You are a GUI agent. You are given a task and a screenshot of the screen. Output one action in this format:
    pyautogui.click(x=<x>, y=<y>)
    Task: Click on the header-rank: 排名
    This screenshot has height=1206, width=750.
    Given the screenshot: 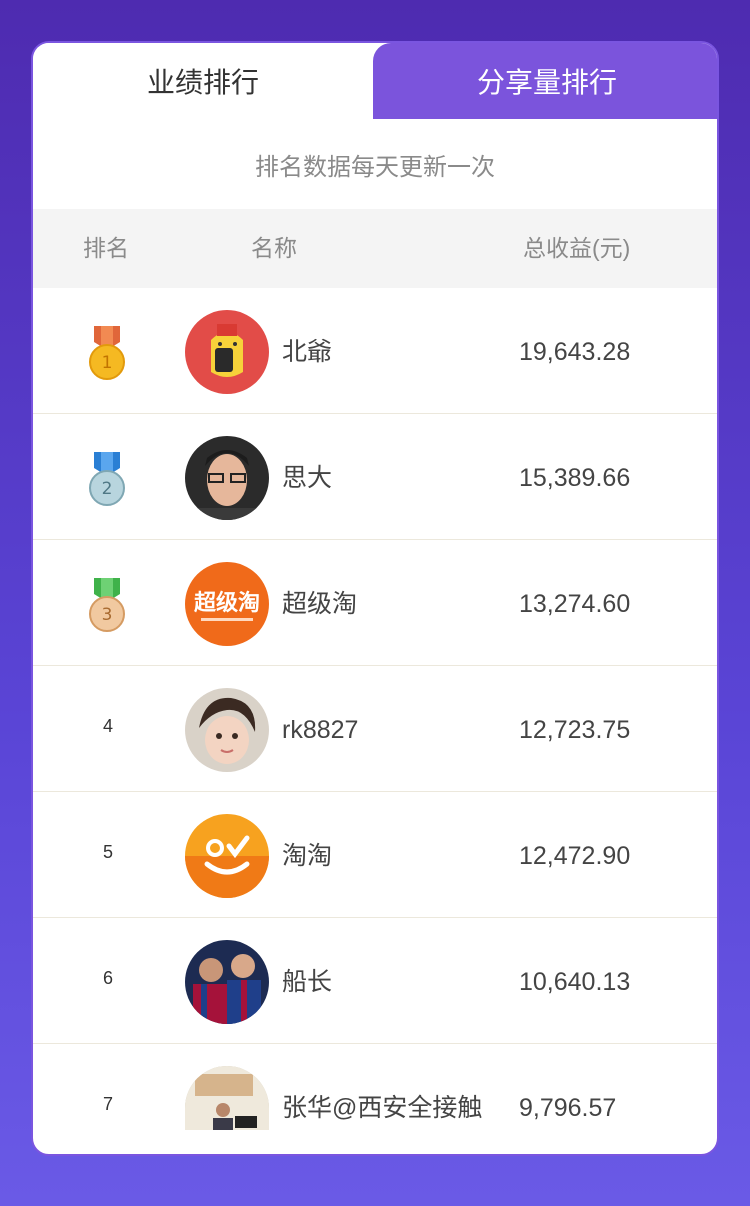 What is the action you would take?
    pyautogui.click(x=106, y=248)
    